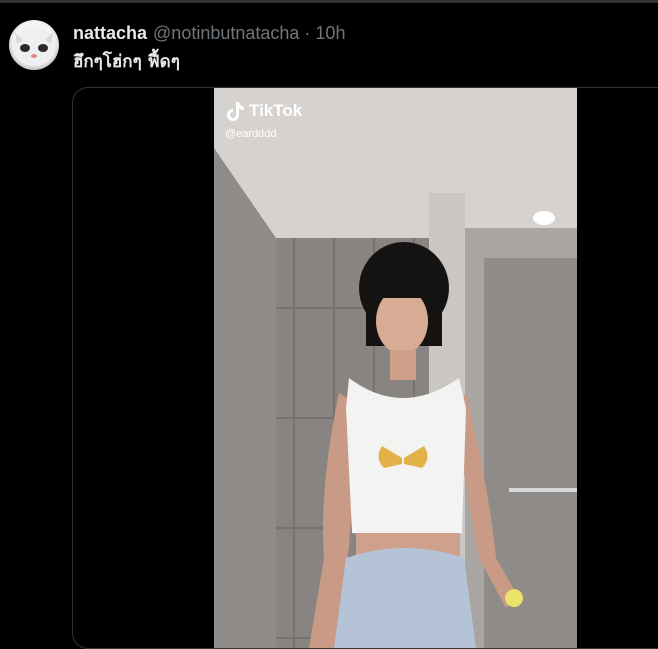  Describe the element at coordinates (235, 111) in the screenshot. I see `tiktok-note-icon` at that location.